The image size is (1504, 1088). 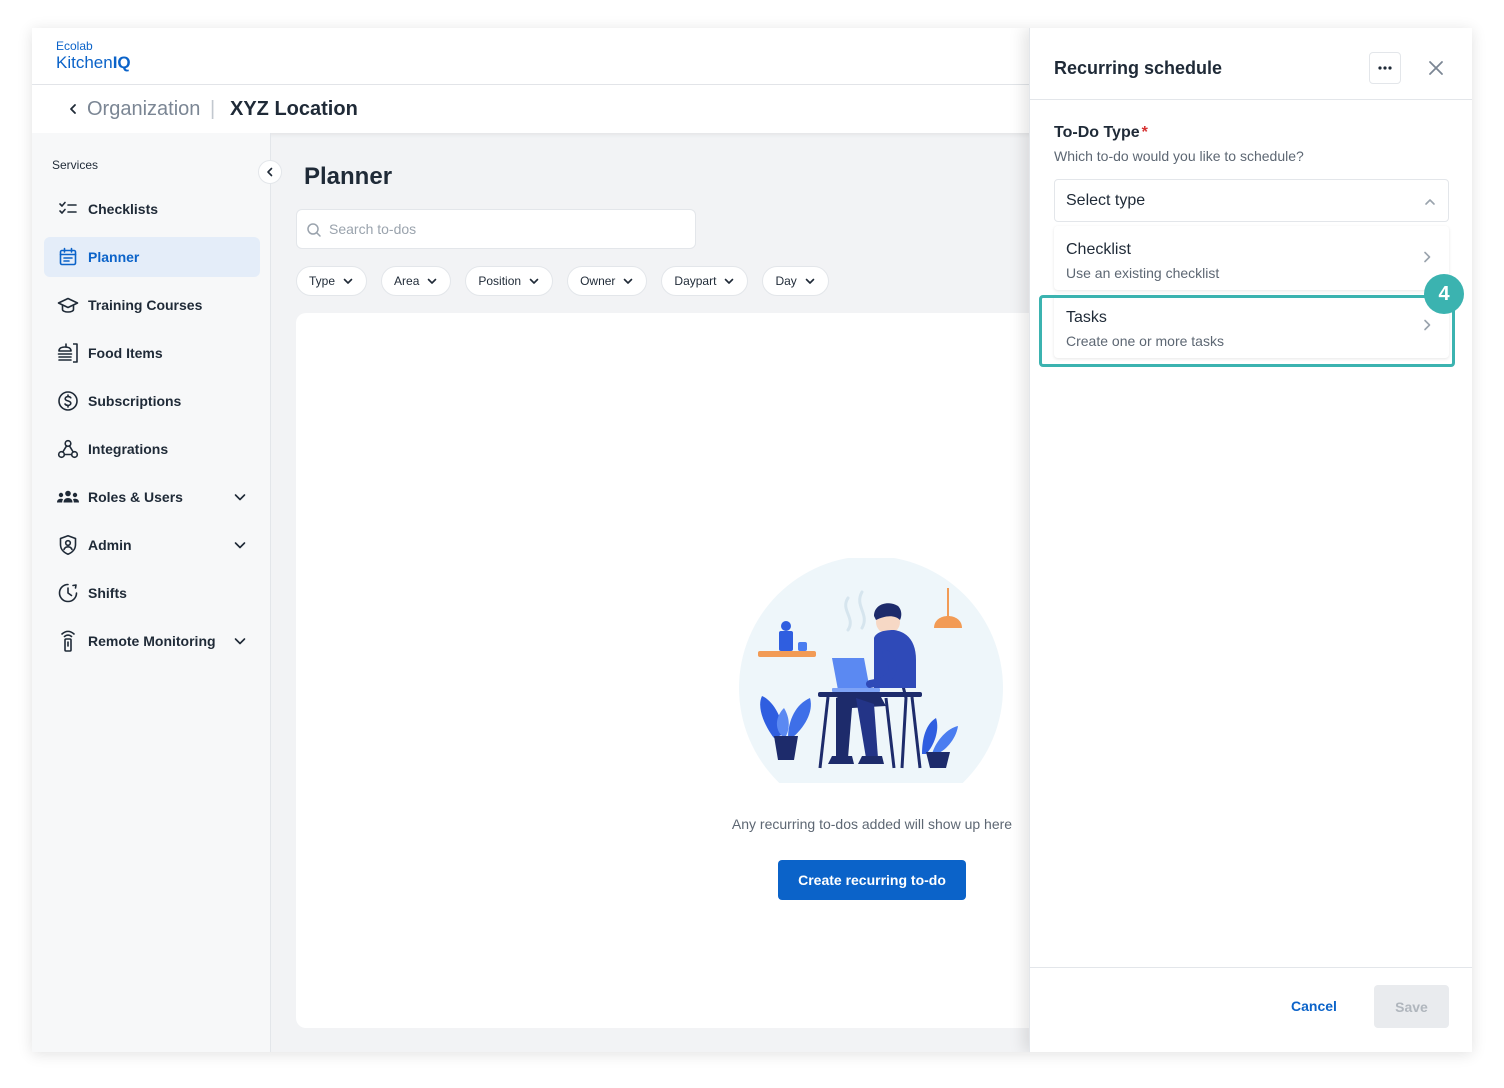 What do you see at coordinates (152, 401) in the screenshot?
I see `sidebar-item-subscriptions: Subscriptions` at bounding box center [152, 401].